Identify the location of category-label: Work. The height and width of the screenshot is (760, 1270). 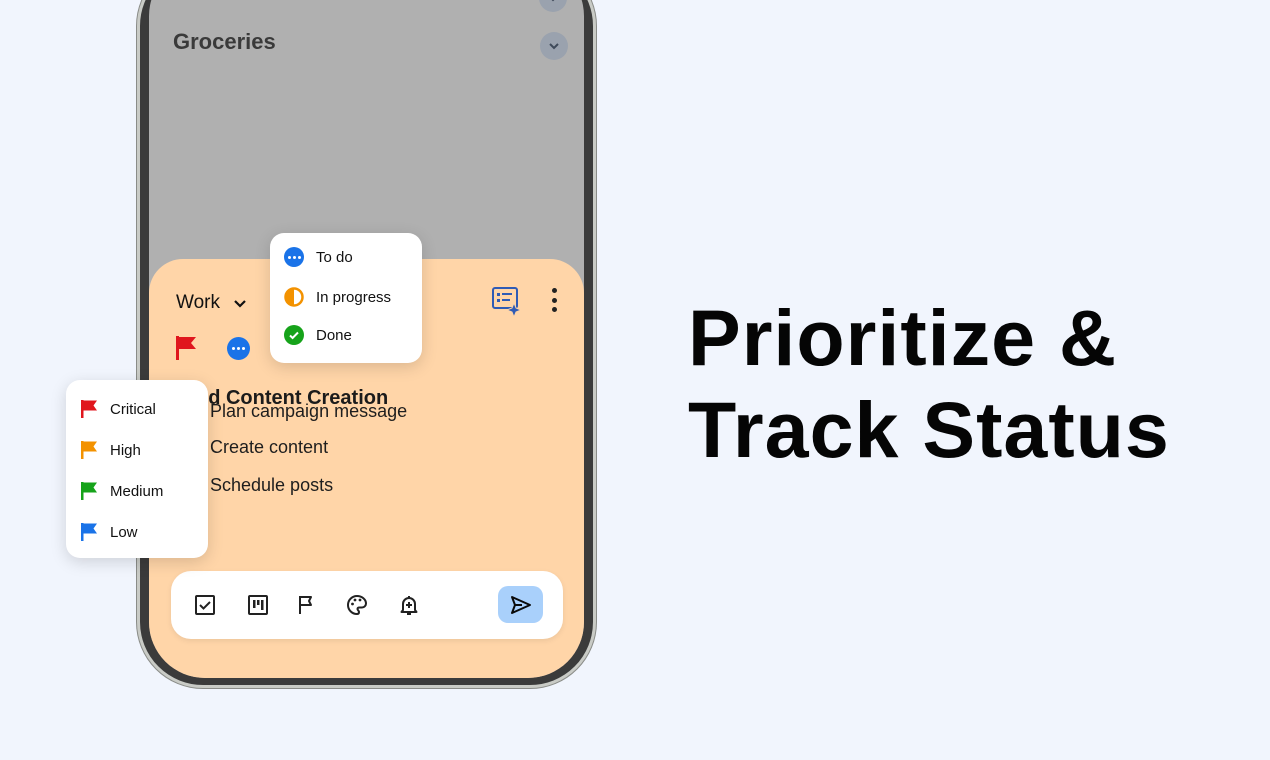
(198, 302).